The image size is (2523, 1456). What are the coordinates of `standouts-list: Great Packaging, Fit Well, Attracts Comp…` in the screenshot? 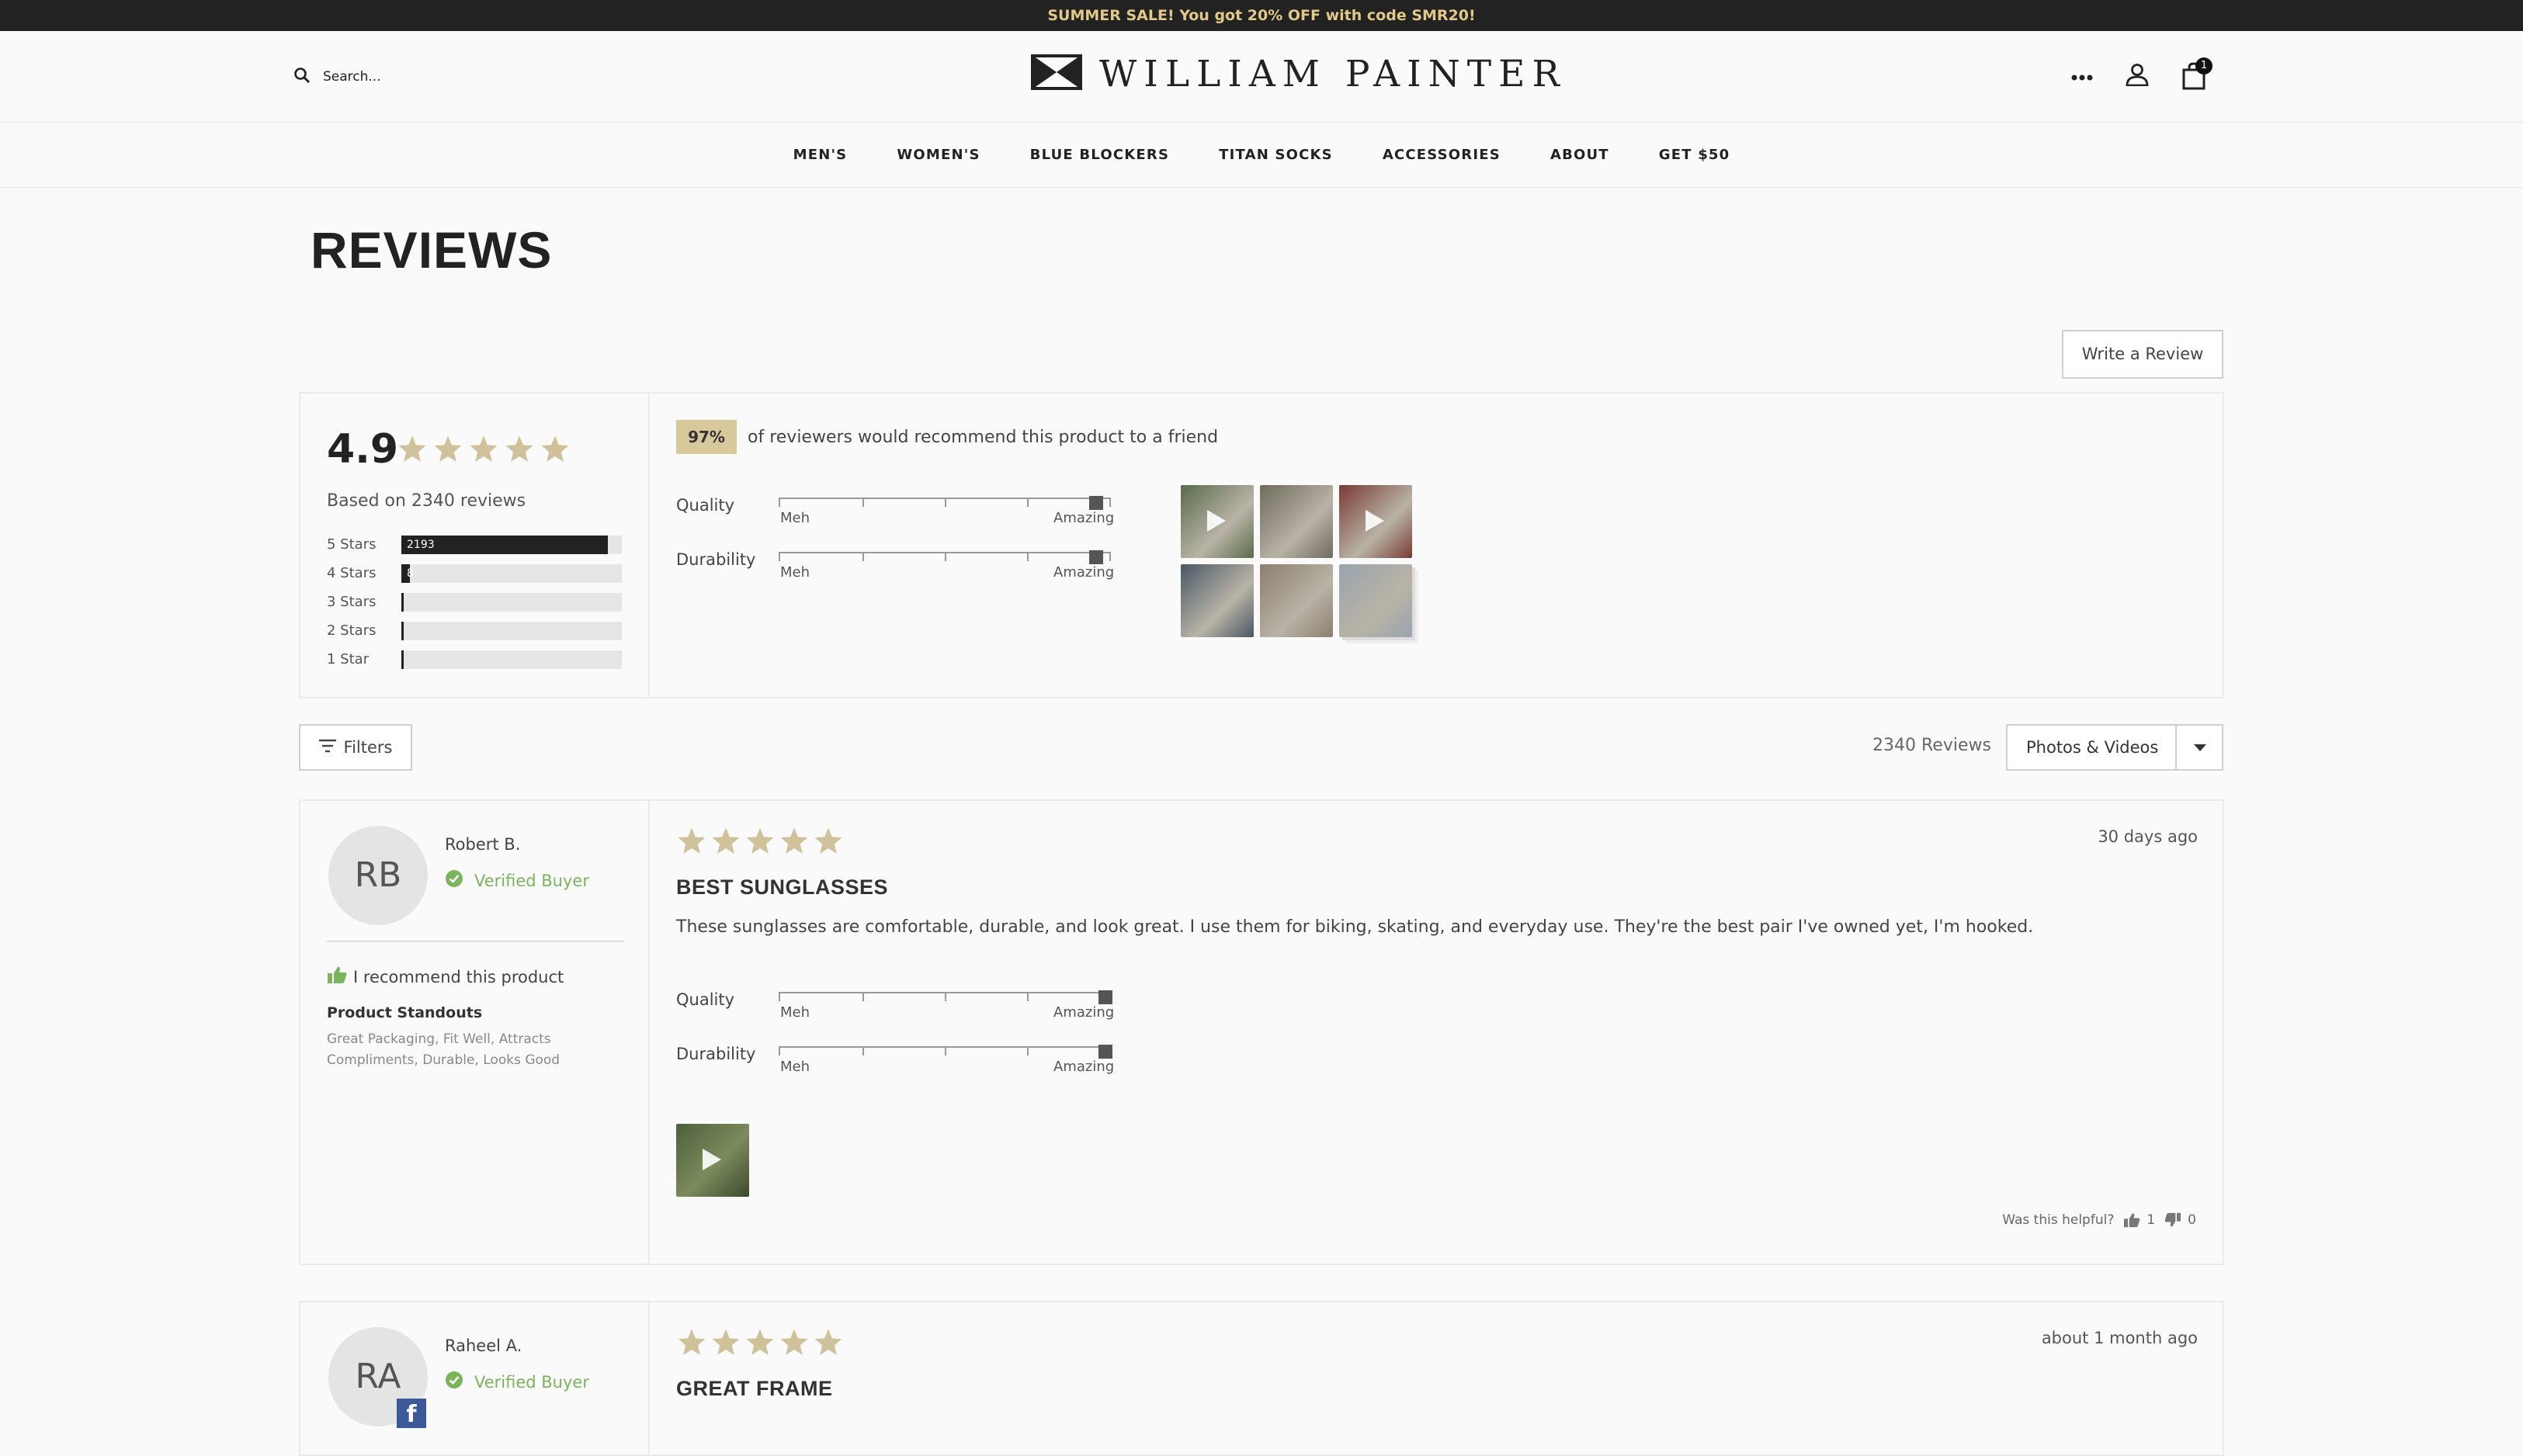 It's located at (443, 1050).